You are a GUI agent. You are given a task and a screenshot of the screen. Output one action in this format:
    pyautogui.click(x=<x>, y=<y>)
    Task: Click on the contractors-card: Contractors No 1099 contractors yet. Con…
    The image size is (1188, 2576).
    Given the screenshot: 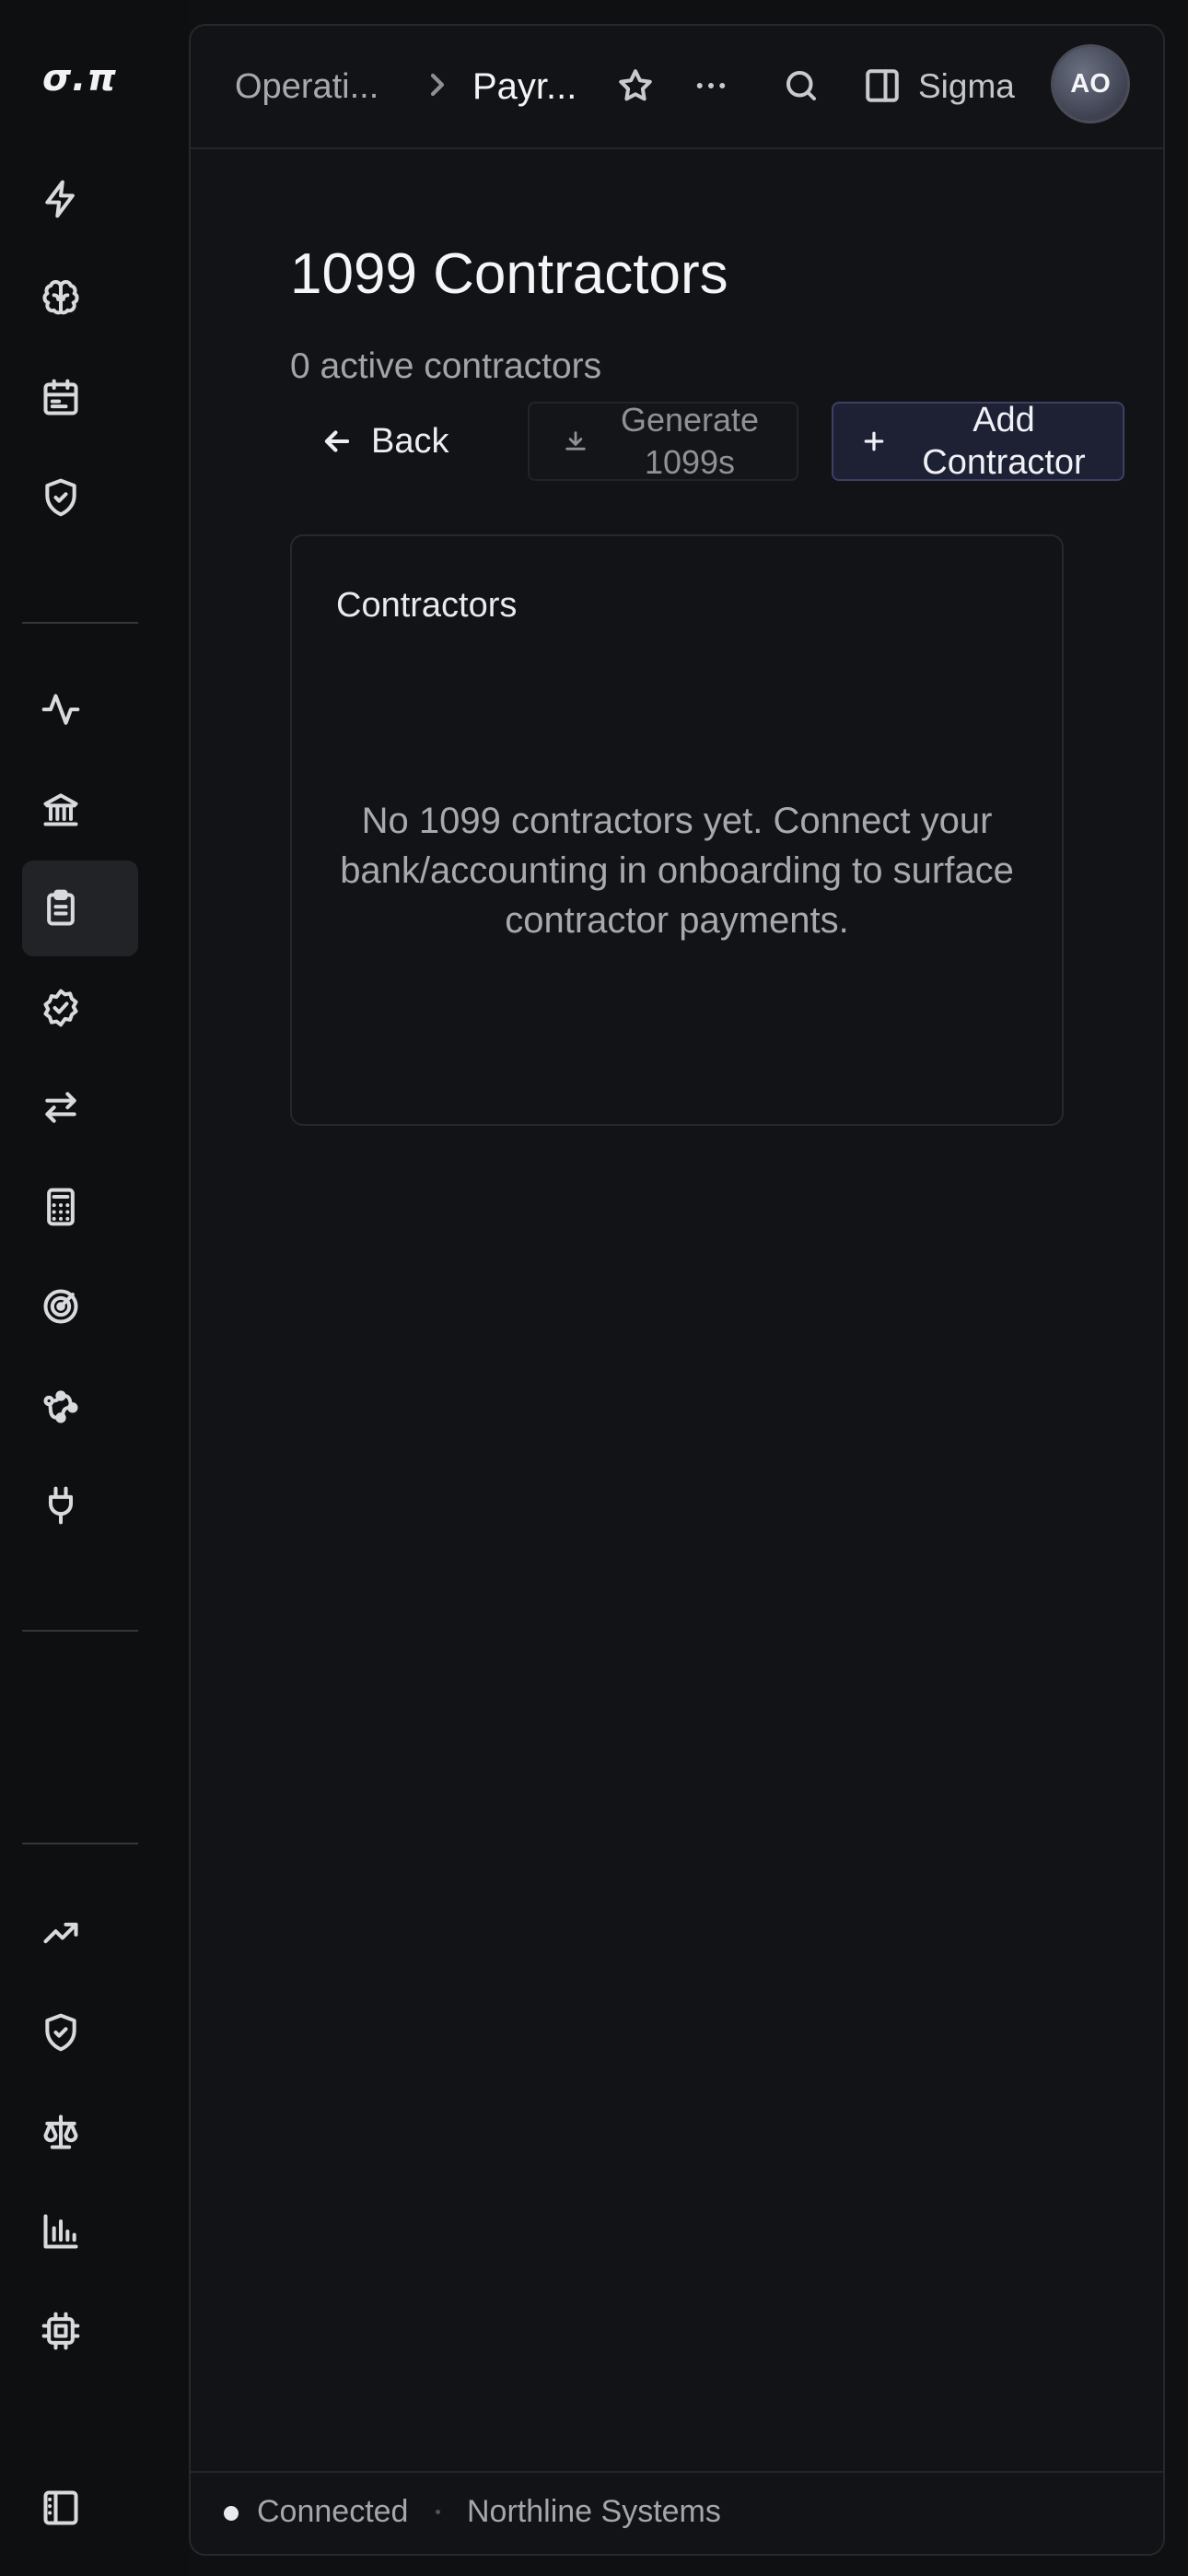 What is the action you would take?
    pyautogui.click(x=677, y=830)
    